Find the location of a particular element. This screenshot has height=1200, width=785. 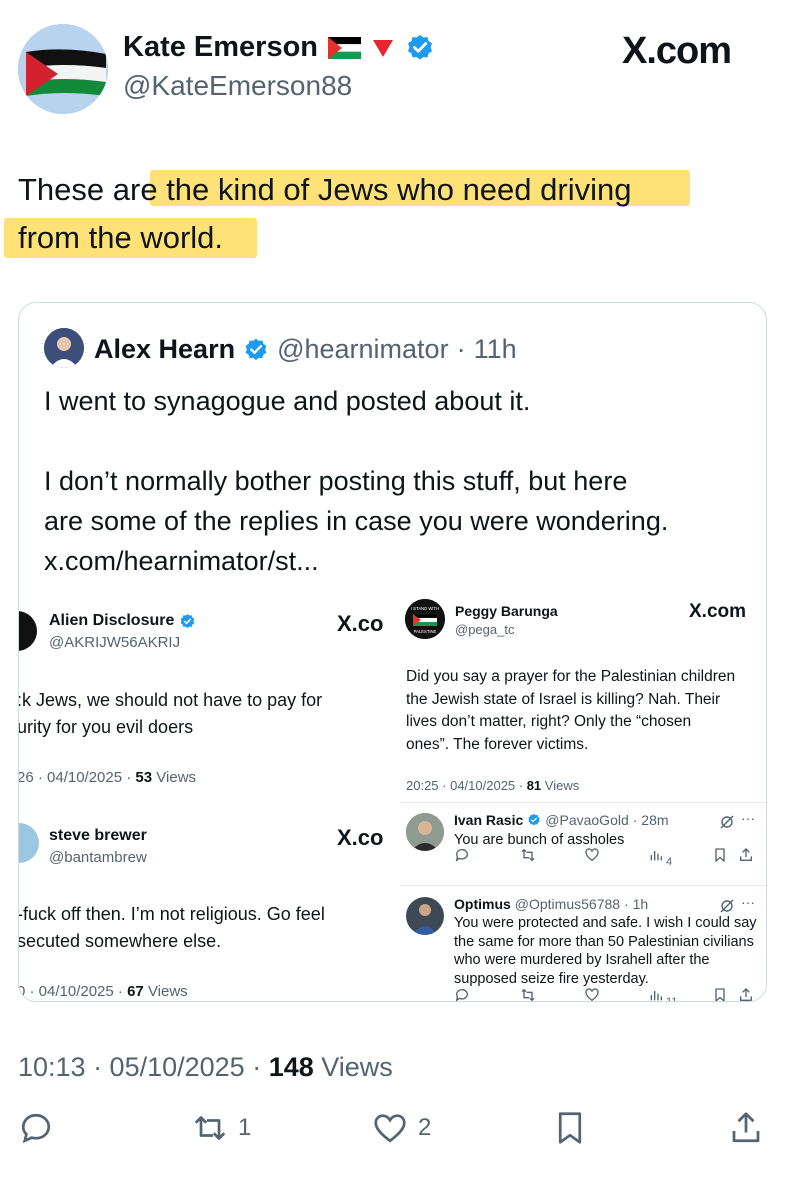

reply-view-count: 11 is located at coordinates (672, 999).